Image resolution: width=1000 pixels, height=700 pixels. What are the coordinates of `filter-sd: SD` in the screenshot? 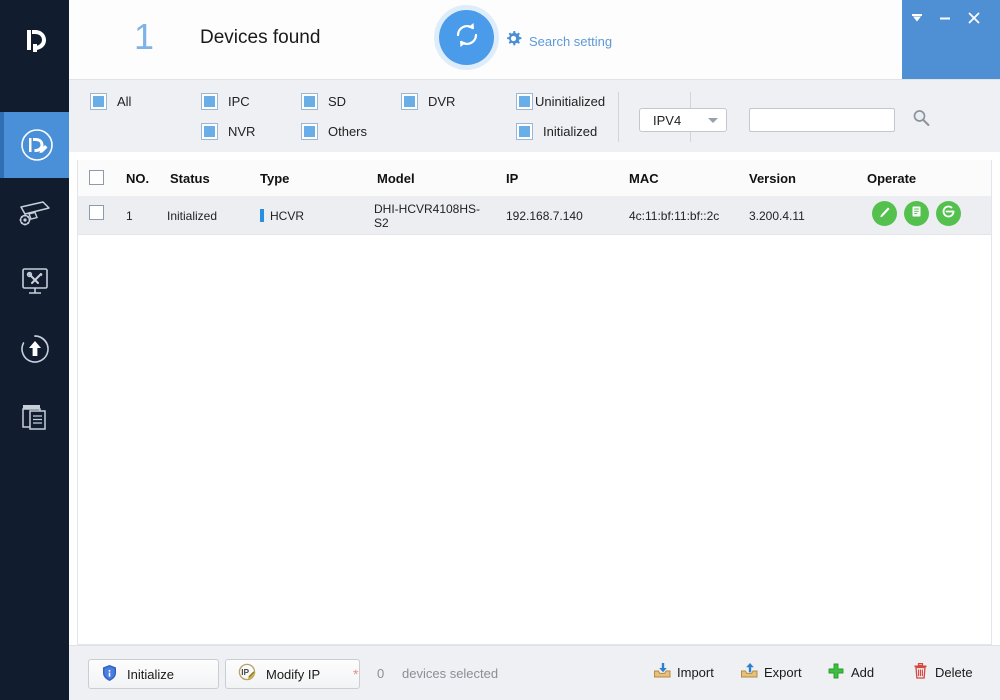 It's located at (324, 101).